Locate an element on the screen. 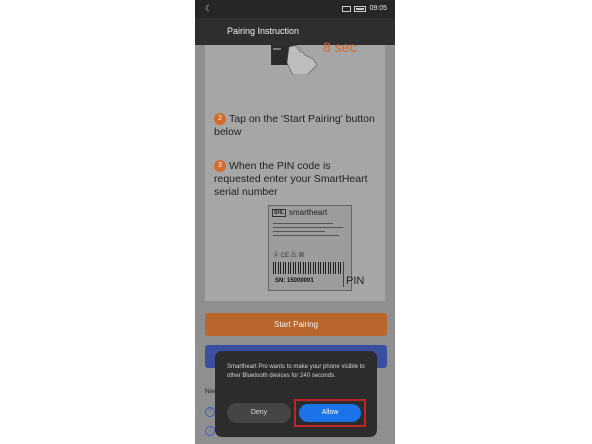  serial-number-label-image: SHL smartheart ⓑ CE ⚠ ▦ SN: 15000001 is located at coordinates (310, 248).